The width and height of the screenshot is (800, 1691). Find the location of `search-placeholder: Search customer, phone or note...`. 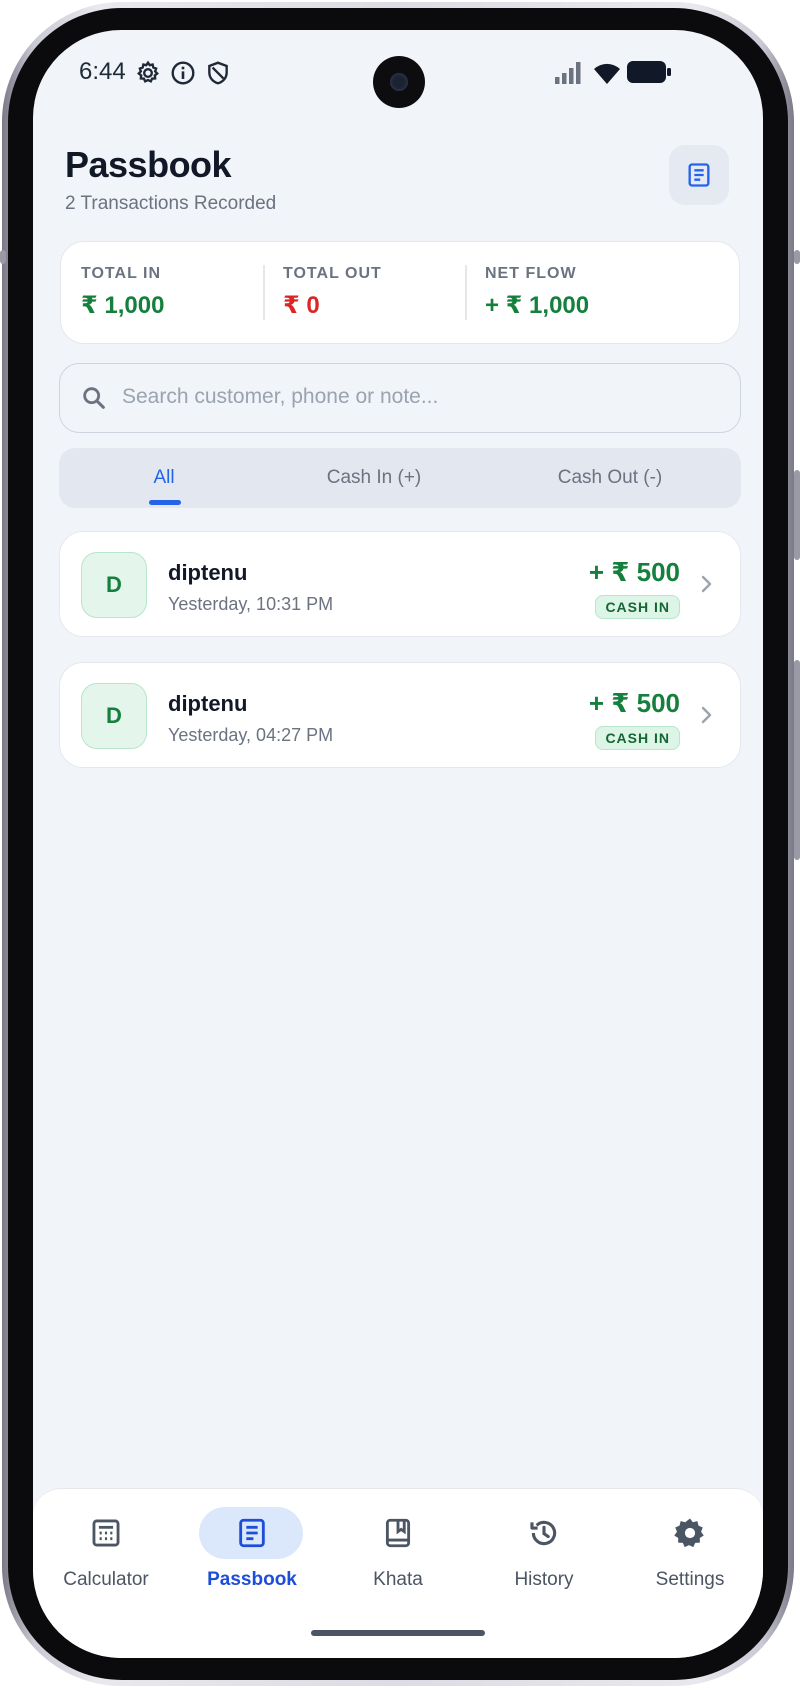

search-placeholder: Search customer, phone or note... is located at coordinates (280, 396).